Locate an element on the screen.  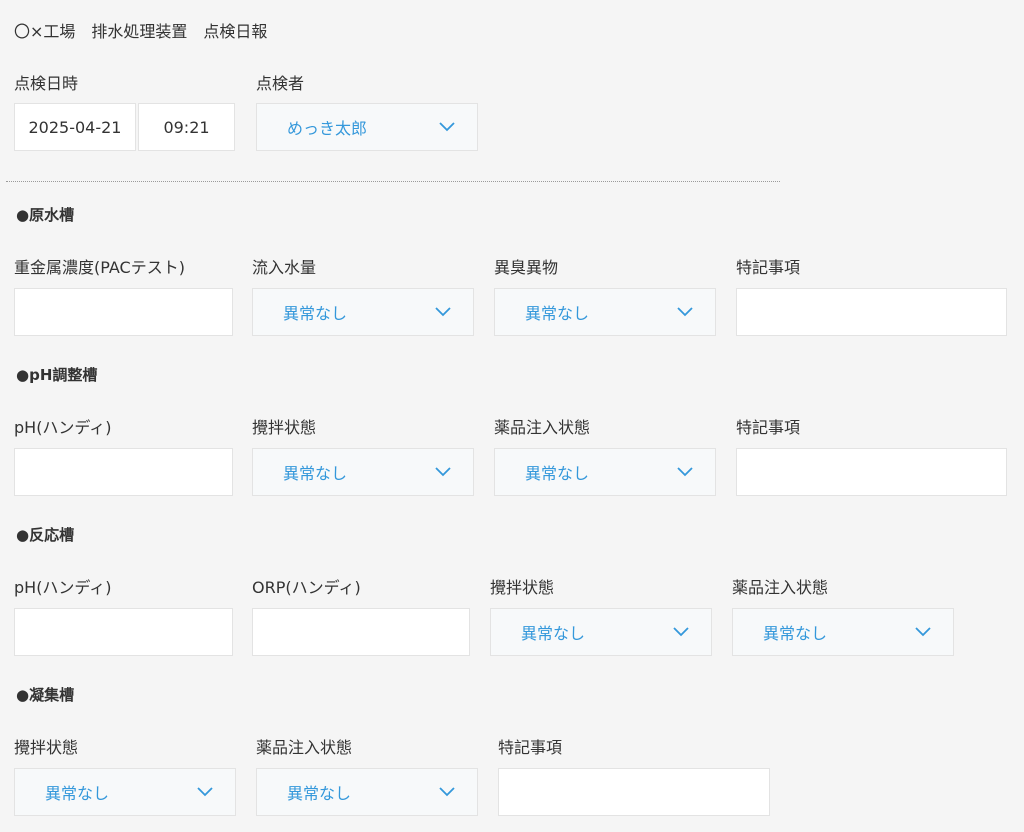
time-input: 09:21 is located at coordinates (186, 127).